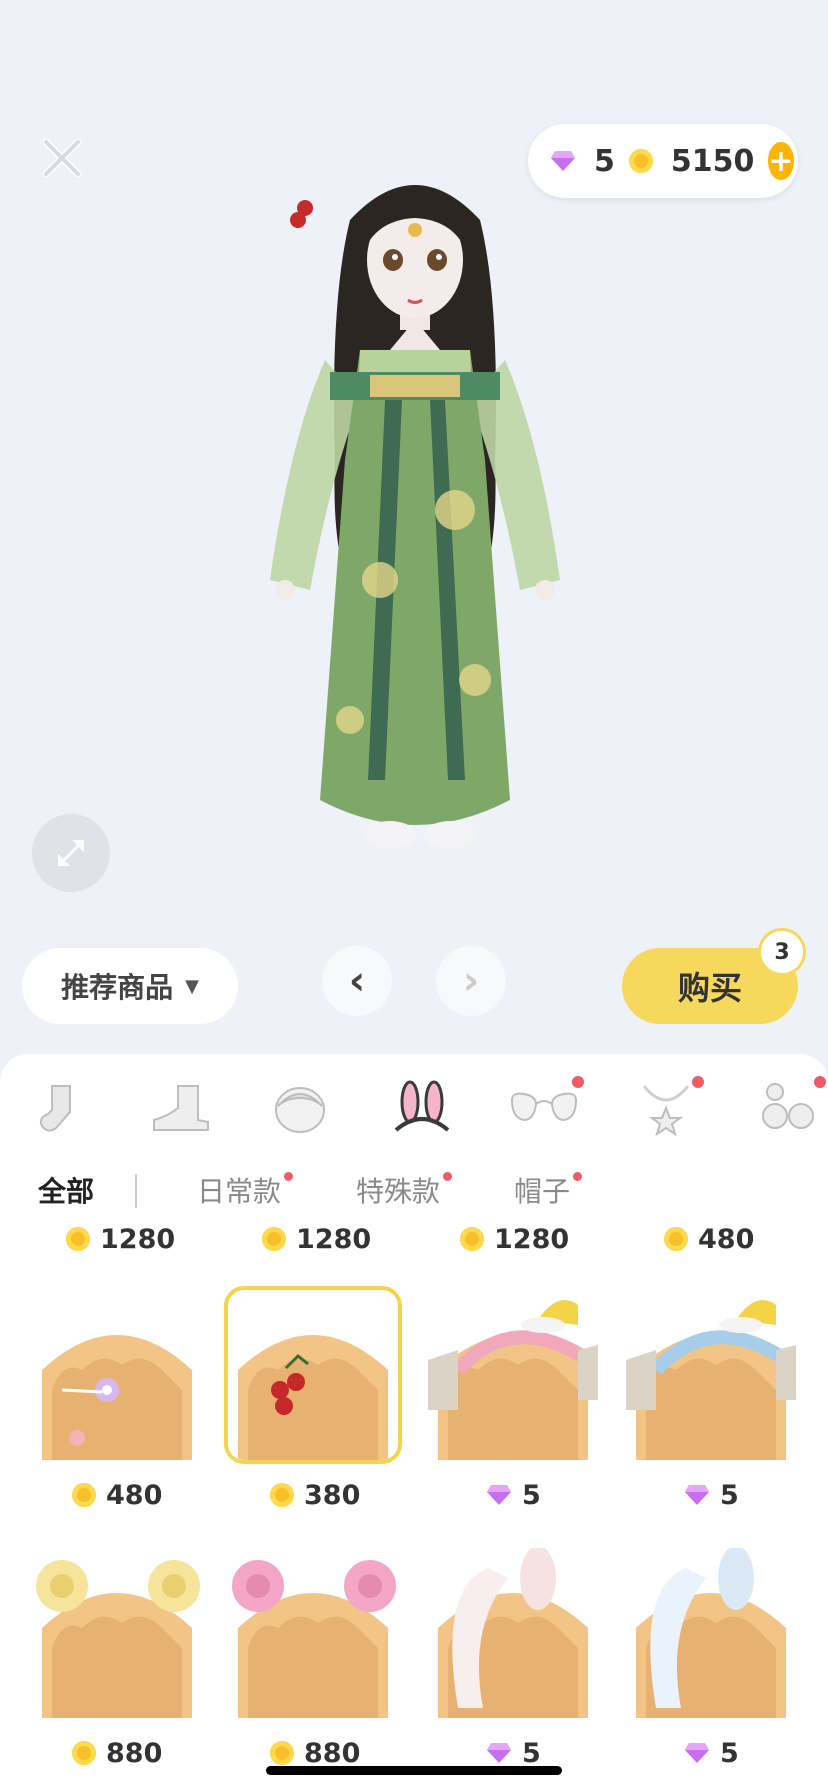 The height and width of the screenshot is (1792, 828). I want to click on recommend-dropdown: 推荐商品 ▼, so click(130, 986).